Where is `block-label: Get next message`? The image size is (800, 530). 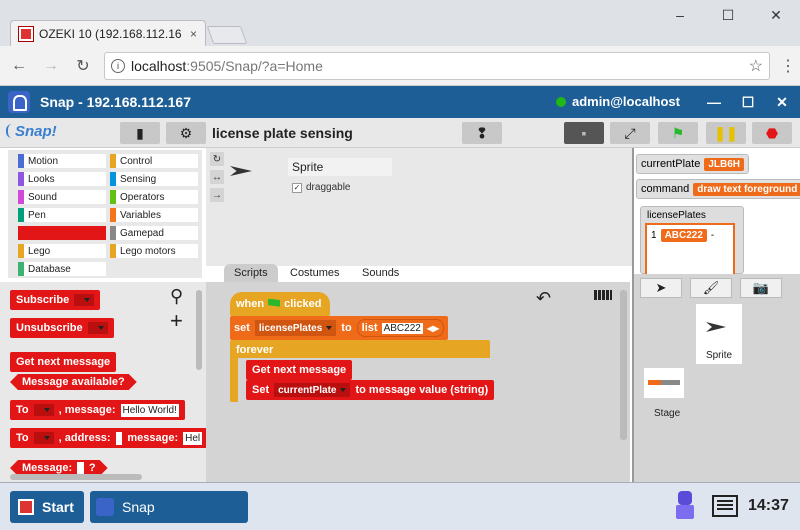 block-label: Get next message is located at coordinates (63, 362).